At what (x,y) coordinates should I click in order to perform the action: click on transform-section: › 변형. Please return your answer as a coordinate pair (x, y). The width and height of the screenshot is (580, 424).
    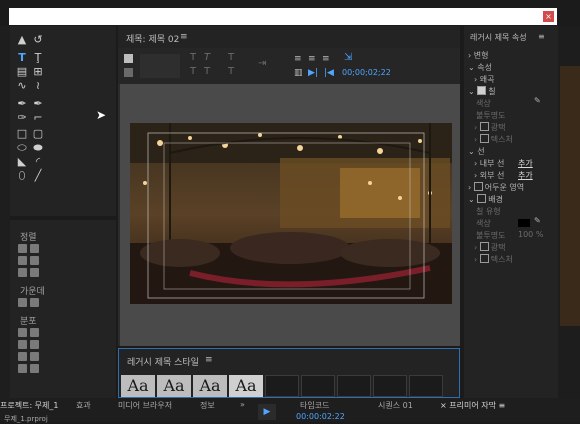
    Looking at the image, I should click on (478, 55).